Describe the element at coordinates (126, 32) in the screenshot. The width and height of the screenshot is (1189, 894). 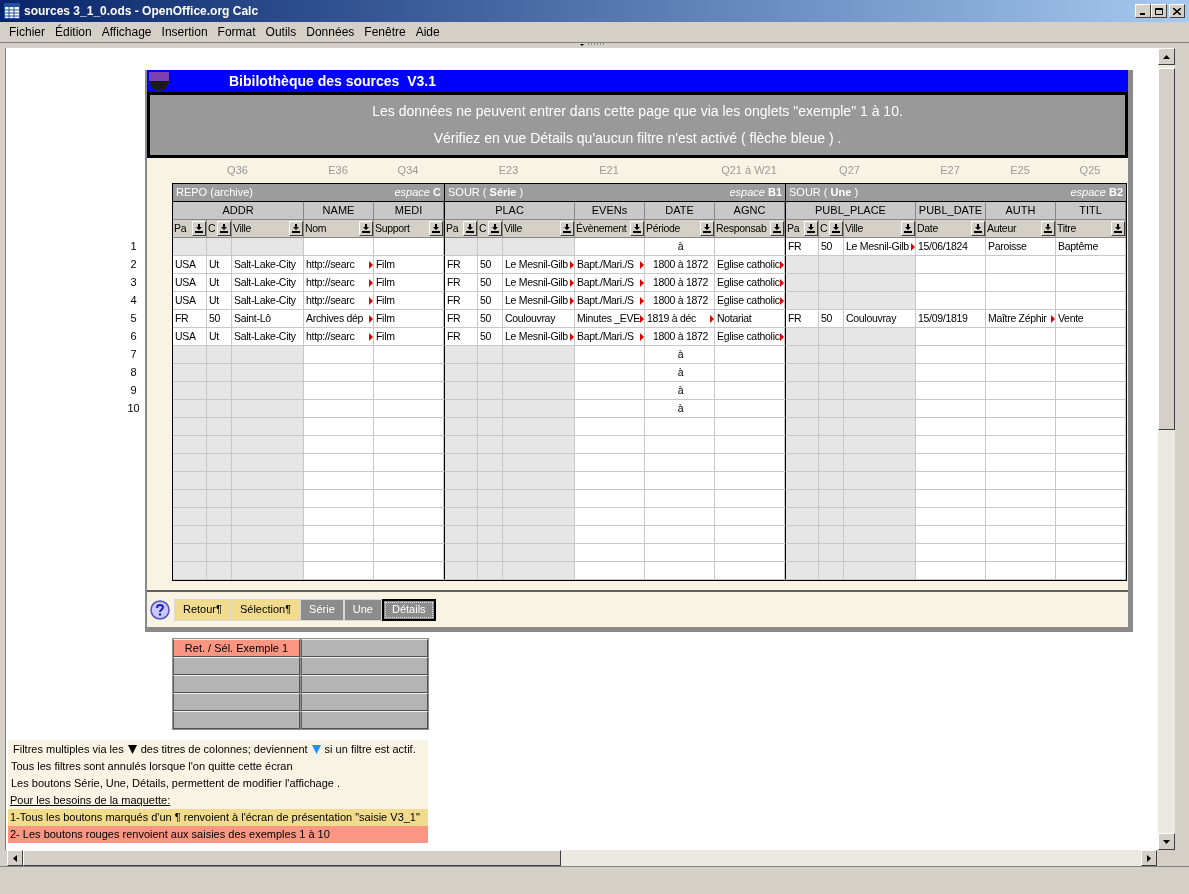
I see `menu-item: Affichage` at that location.